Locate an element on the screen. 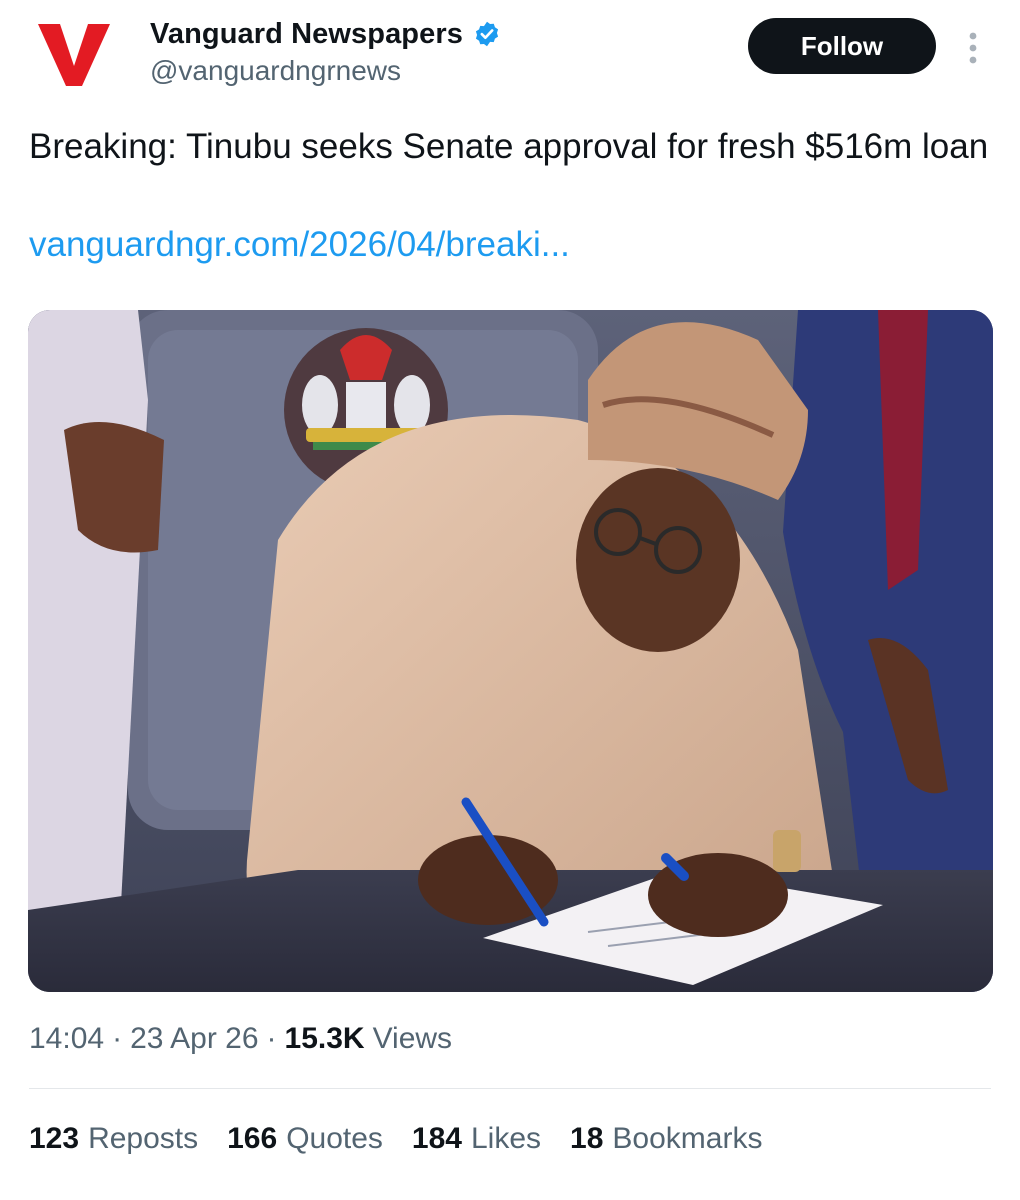 Image resolution: width=1020 pixels, height=1200 pixels. verified-badge-icon is located at coordinates (487, 34).